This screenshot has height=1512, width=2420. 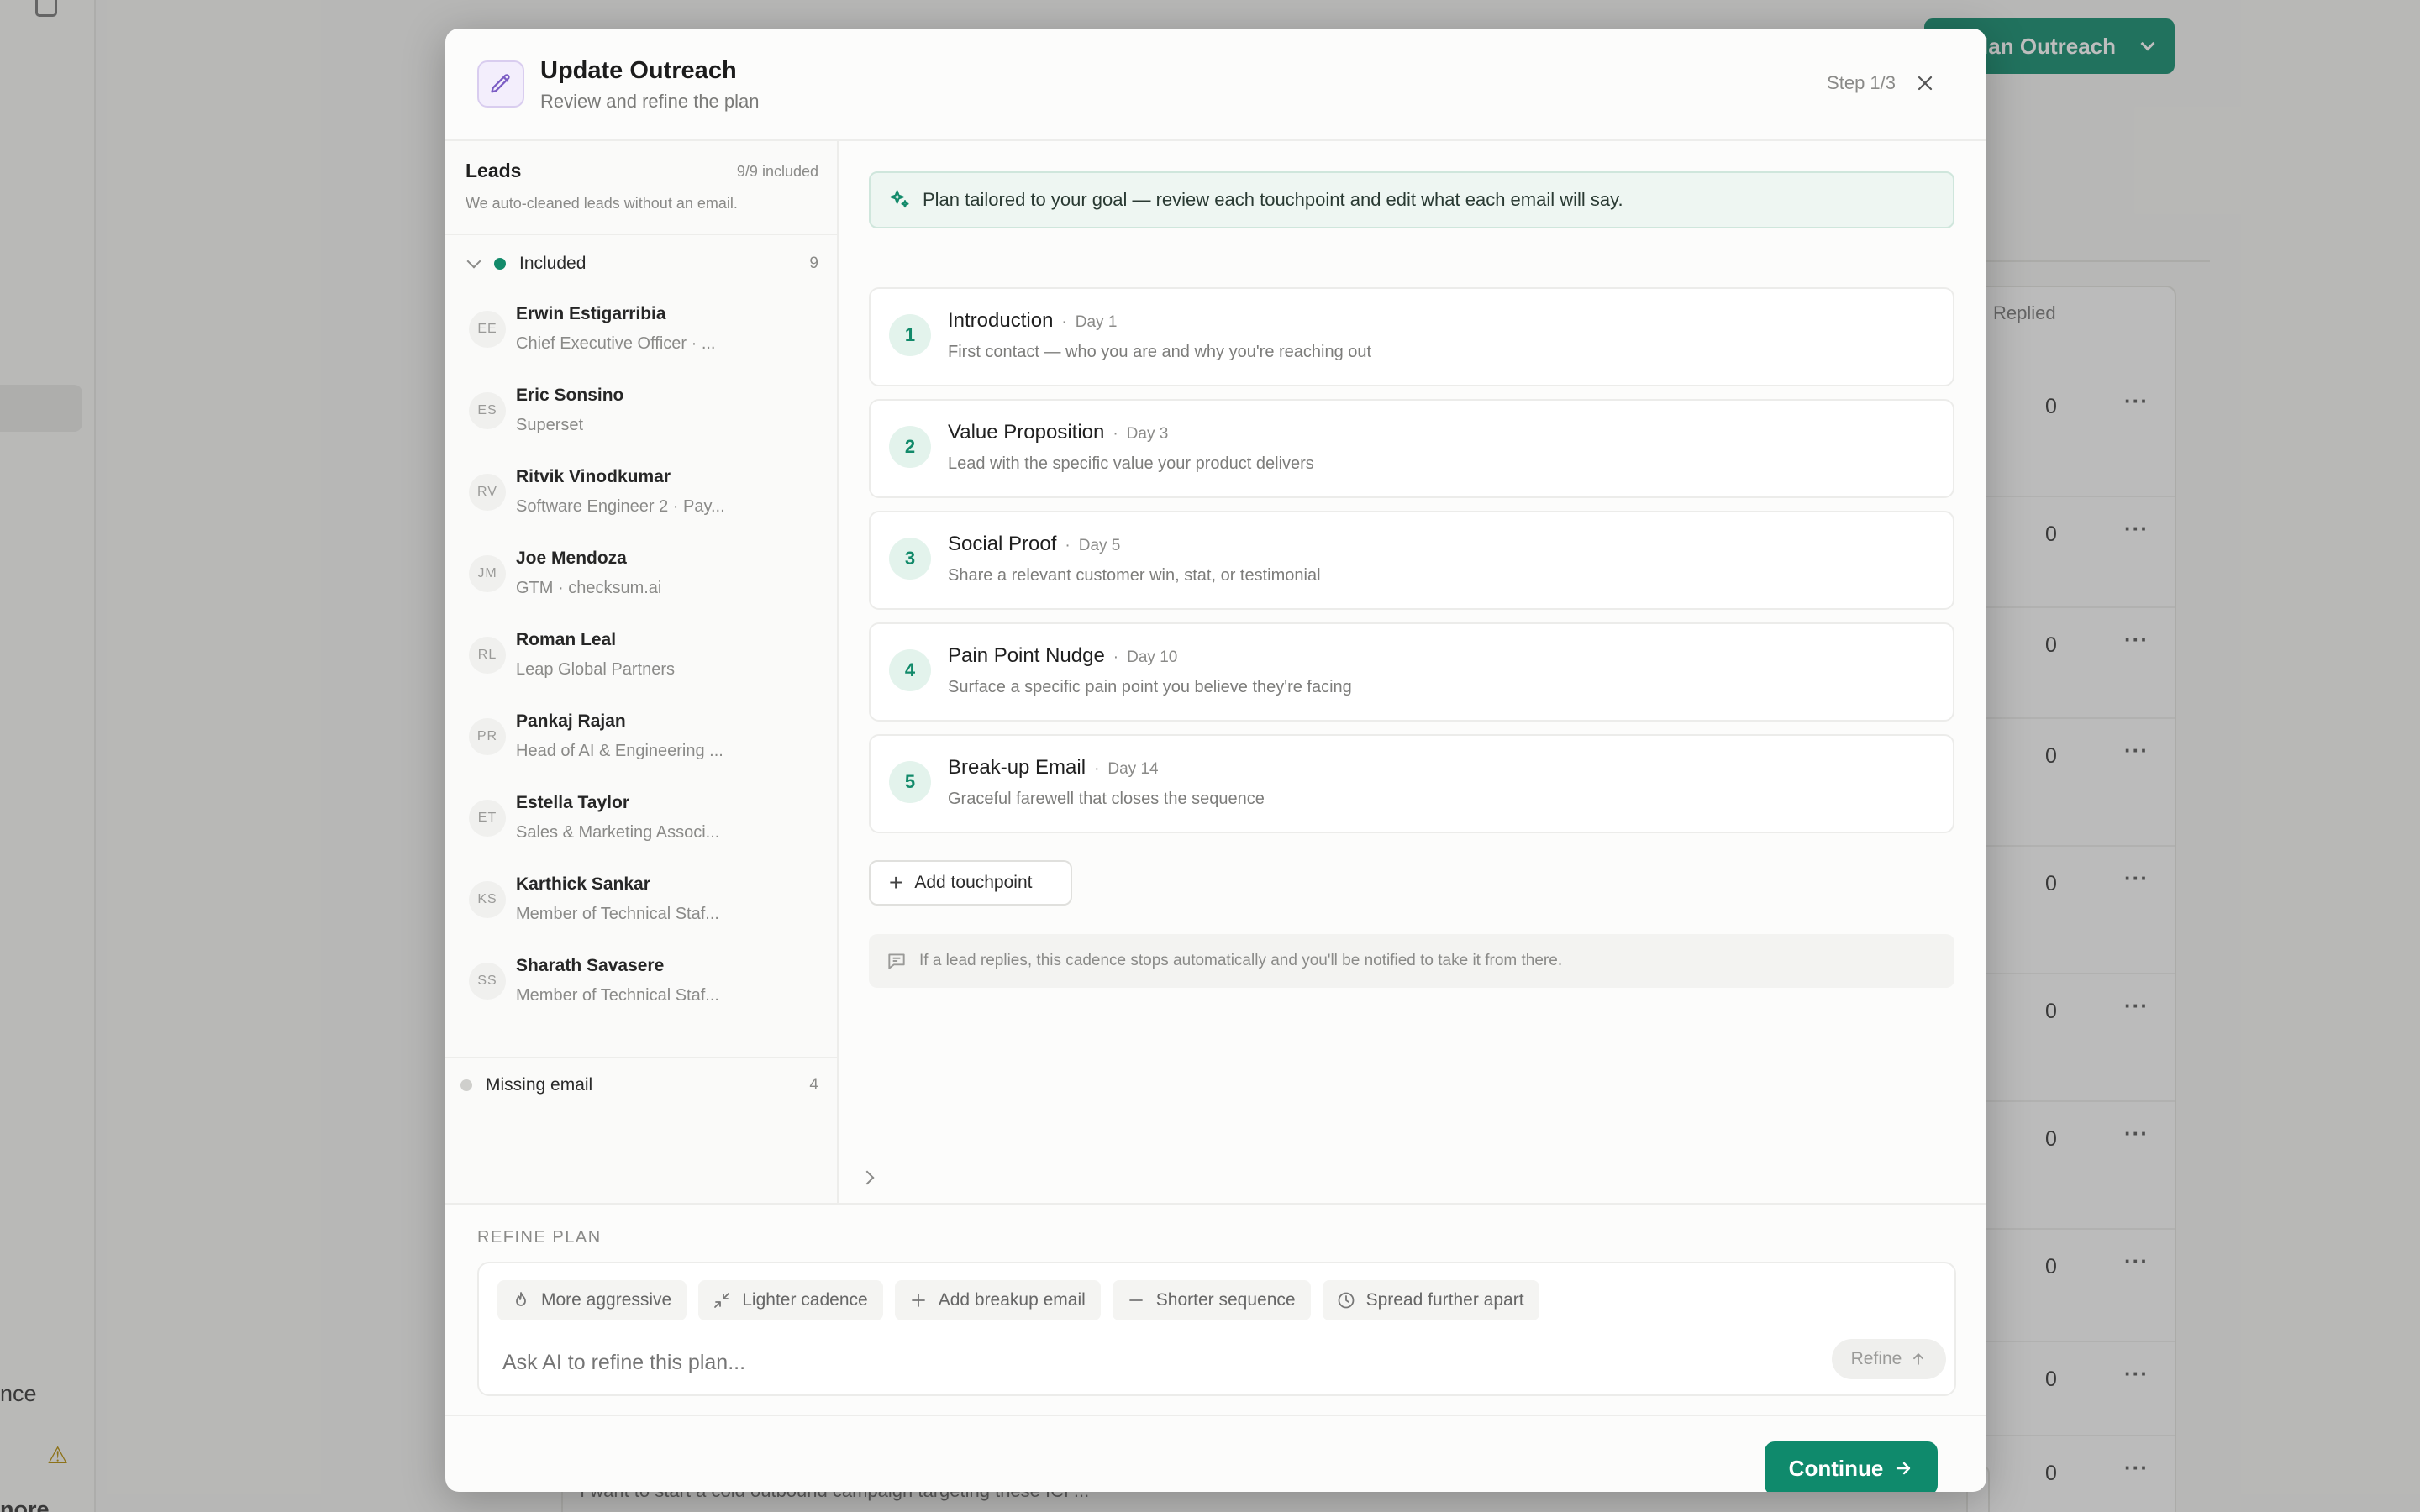 What do you see at coordinates (487, 655) in the screenshot?
I see `avatar: RL` at bounding box center [487, 655].